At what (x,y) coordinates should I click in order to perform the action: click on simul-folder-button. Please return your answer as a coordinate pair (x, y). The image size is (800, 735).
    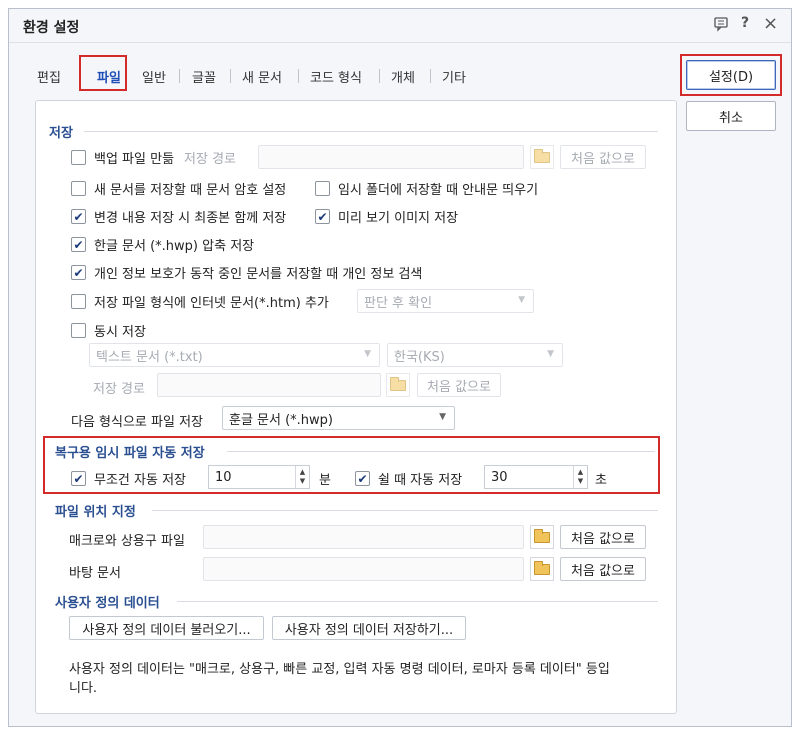
    Looking at the image, I should click on (398, 385).